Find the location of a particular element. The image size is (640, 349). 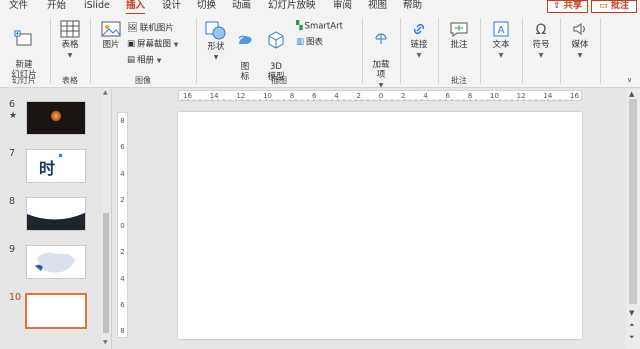

comment-icon: ▭ is located at coordinates (603, 6).